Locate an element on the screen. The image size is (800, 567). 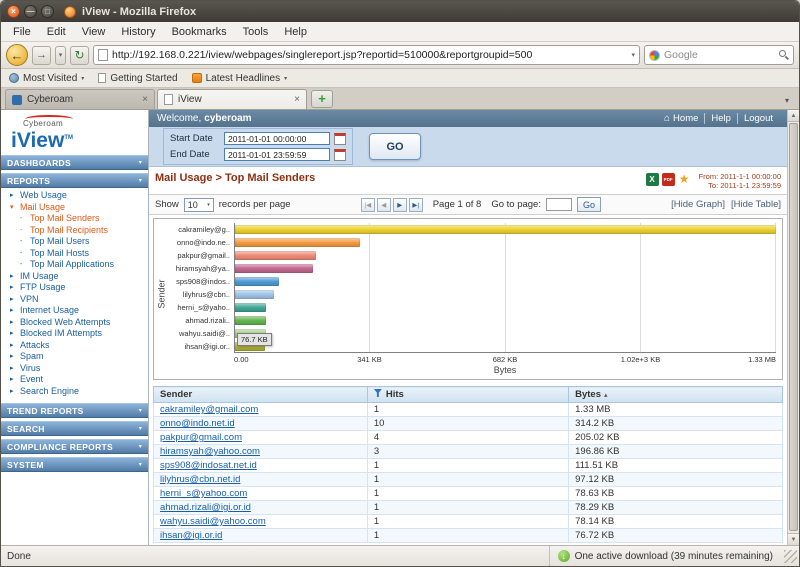
sender-link-ahmad-rizali-igi-or-id: ahmad.rizali@igi.or.id is located at coordinates (205, 507).